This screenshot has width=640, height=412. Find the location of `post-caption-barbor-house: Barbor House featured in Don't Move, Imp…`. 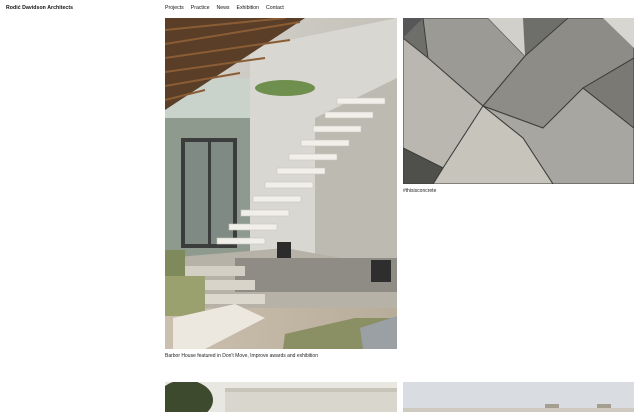

post-caption-barbor-house: Barbor House featured in Don't Move, Imp… is located at coordinates (241, 356).